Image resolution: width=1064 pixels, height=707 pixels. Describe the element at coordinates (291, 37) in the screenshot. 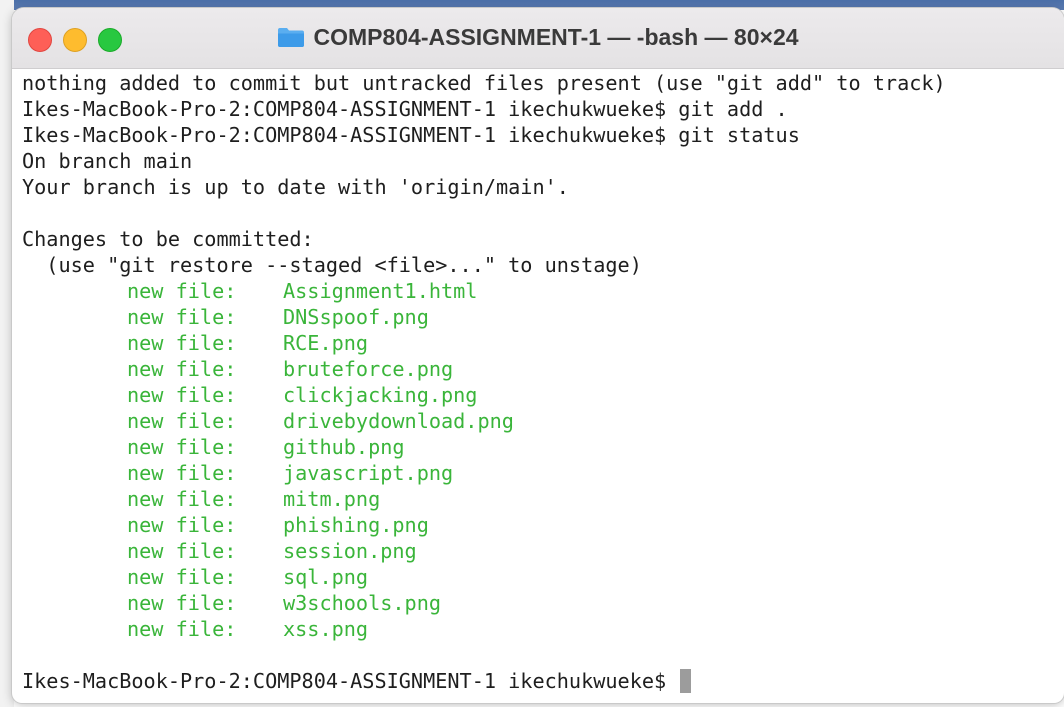

I see `folder-icon` at that location.